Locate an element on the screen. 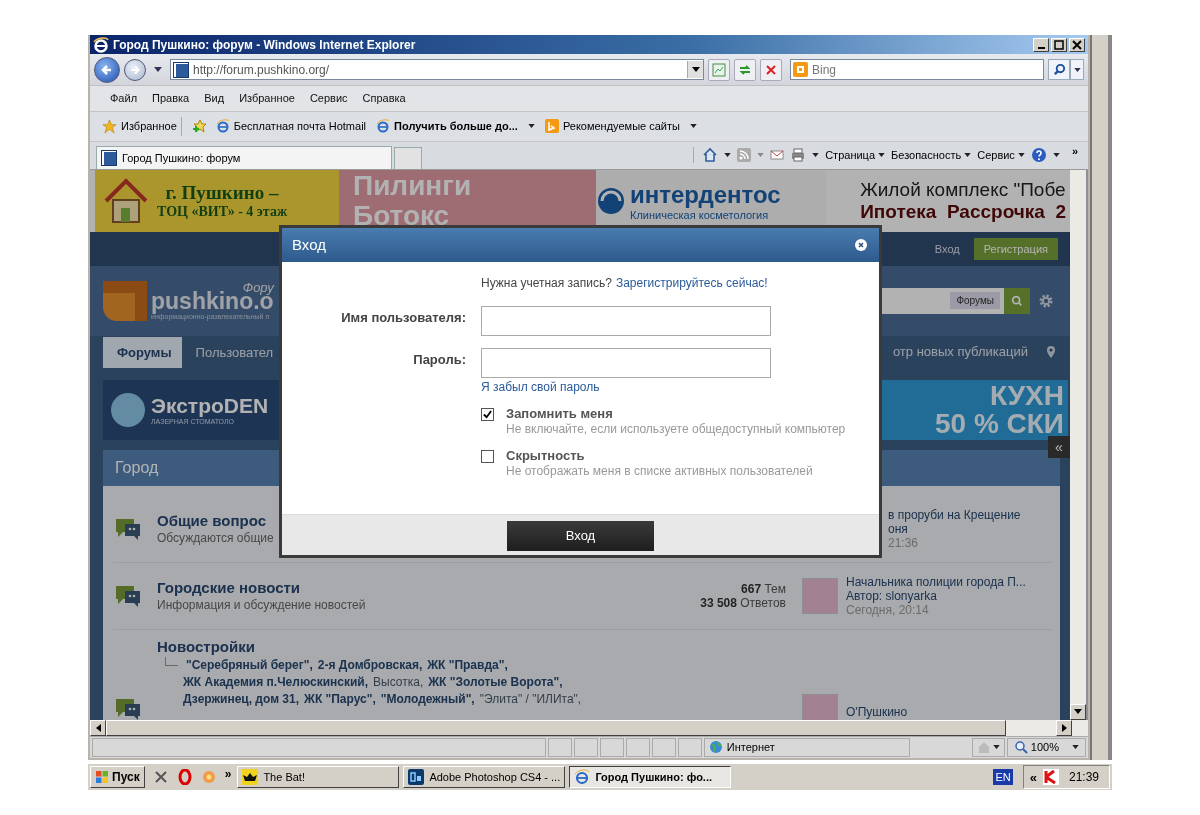 This screenshot has width=1200, height=815. site-icon is located at coordinates (109, 157).